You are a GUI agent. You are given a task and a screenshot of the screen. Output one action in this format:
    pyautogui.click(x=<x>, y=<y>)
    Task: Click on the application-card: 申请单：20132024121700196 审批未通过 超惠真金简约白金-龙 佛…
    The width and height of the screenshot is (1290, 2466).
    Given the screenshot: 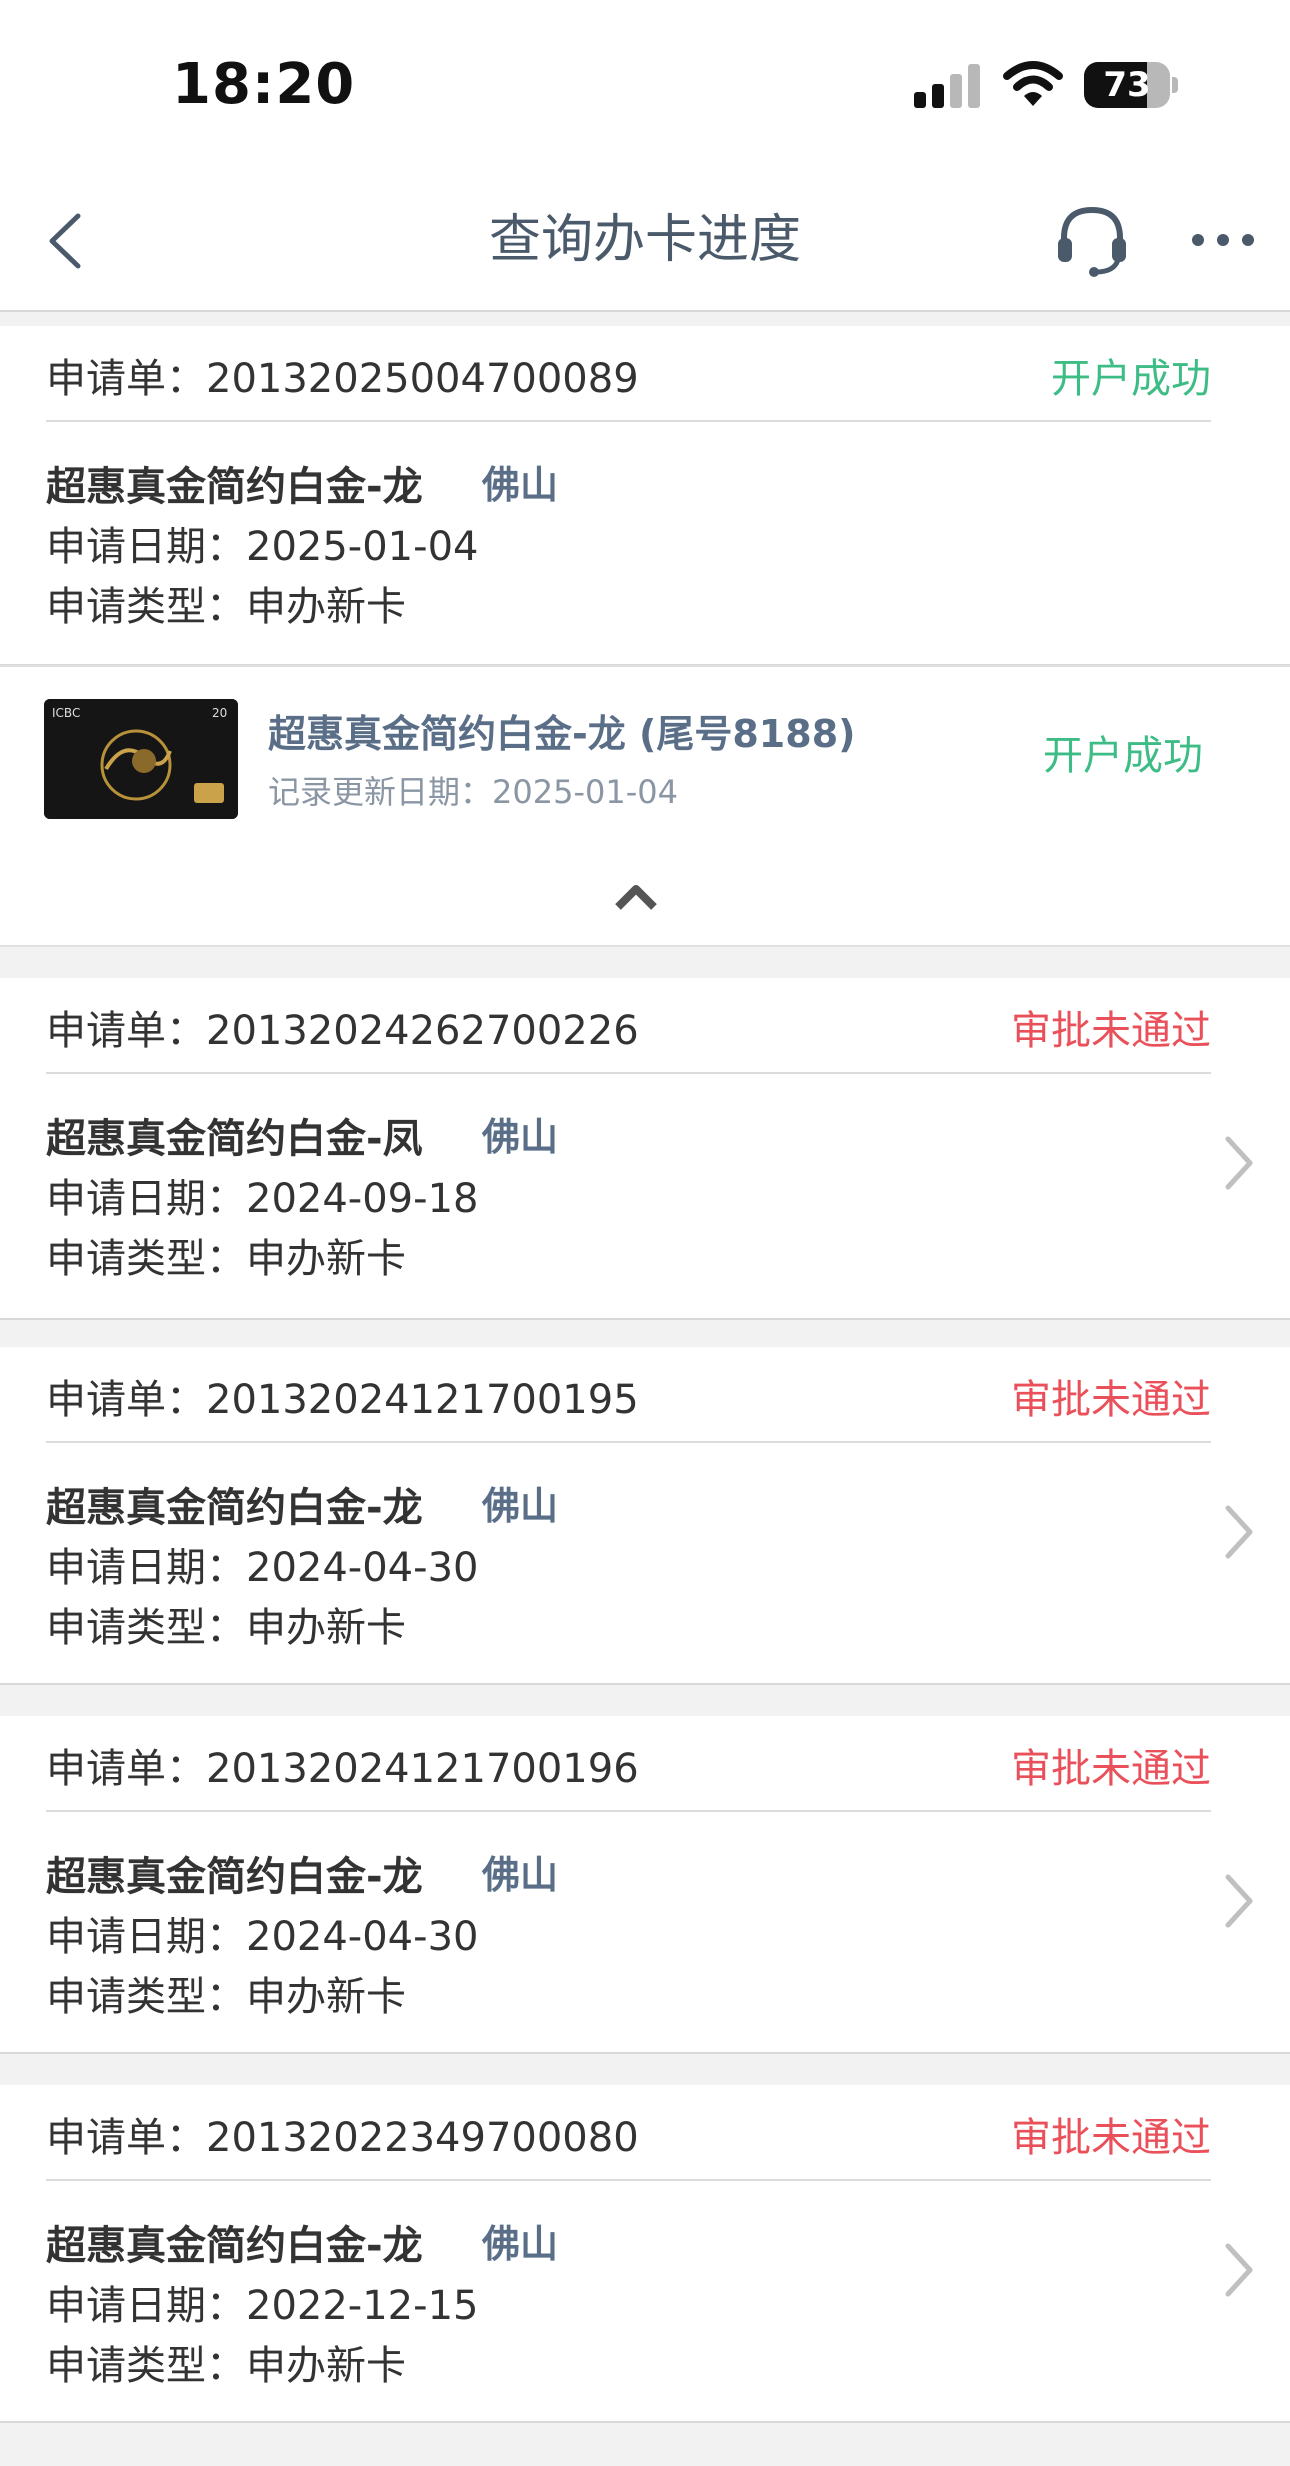 What is the action you would take?
    pyautogui.click(x=645, y=1885)
    